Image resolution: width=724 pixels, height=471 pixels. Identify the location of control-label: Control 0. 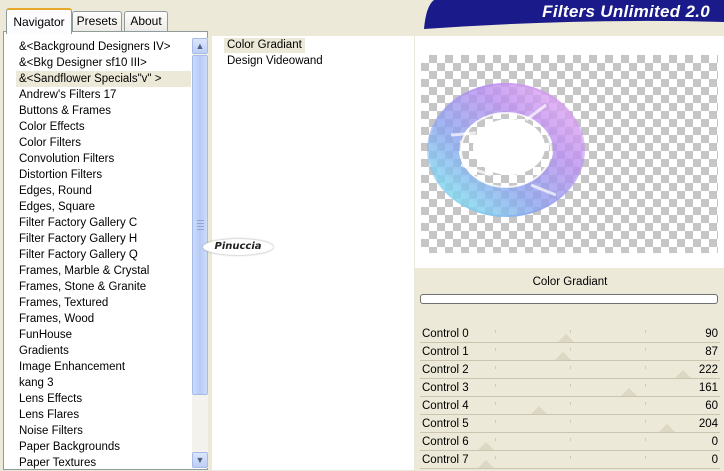
(445, 334).